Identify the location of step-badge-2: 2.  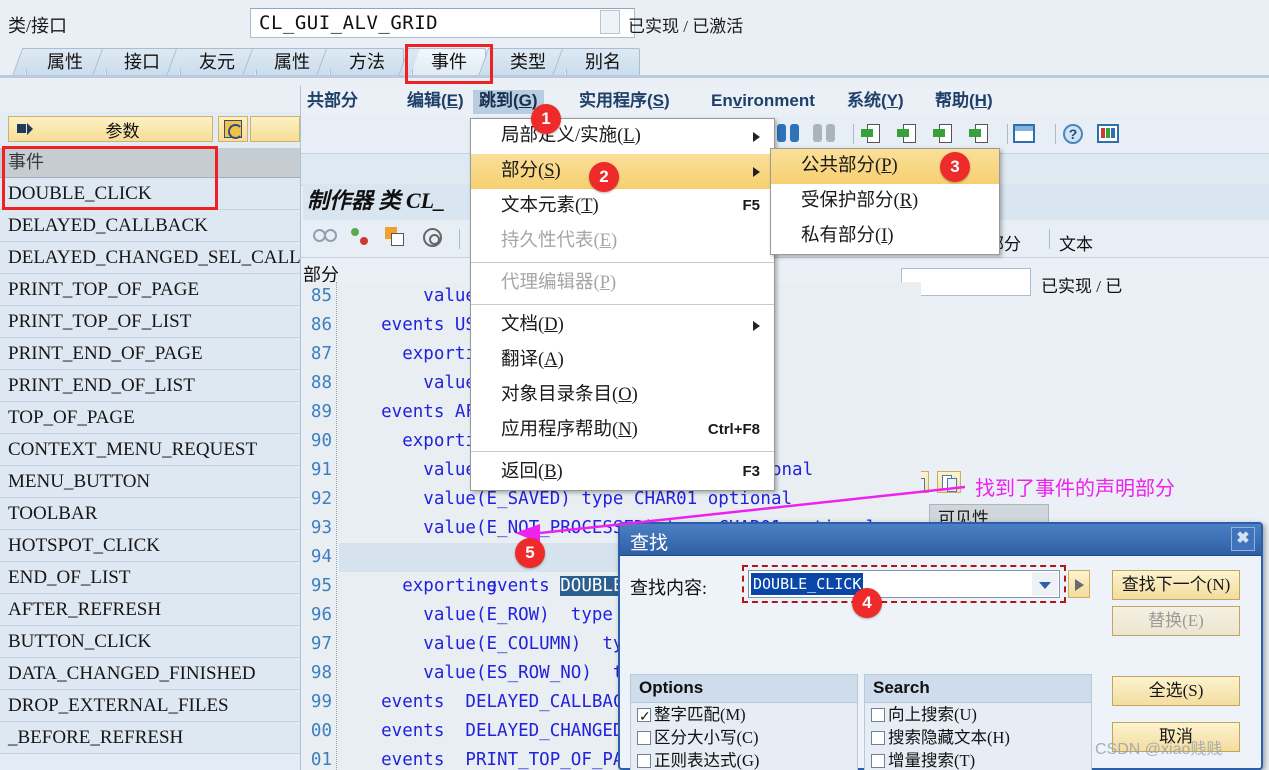
(604, 177).